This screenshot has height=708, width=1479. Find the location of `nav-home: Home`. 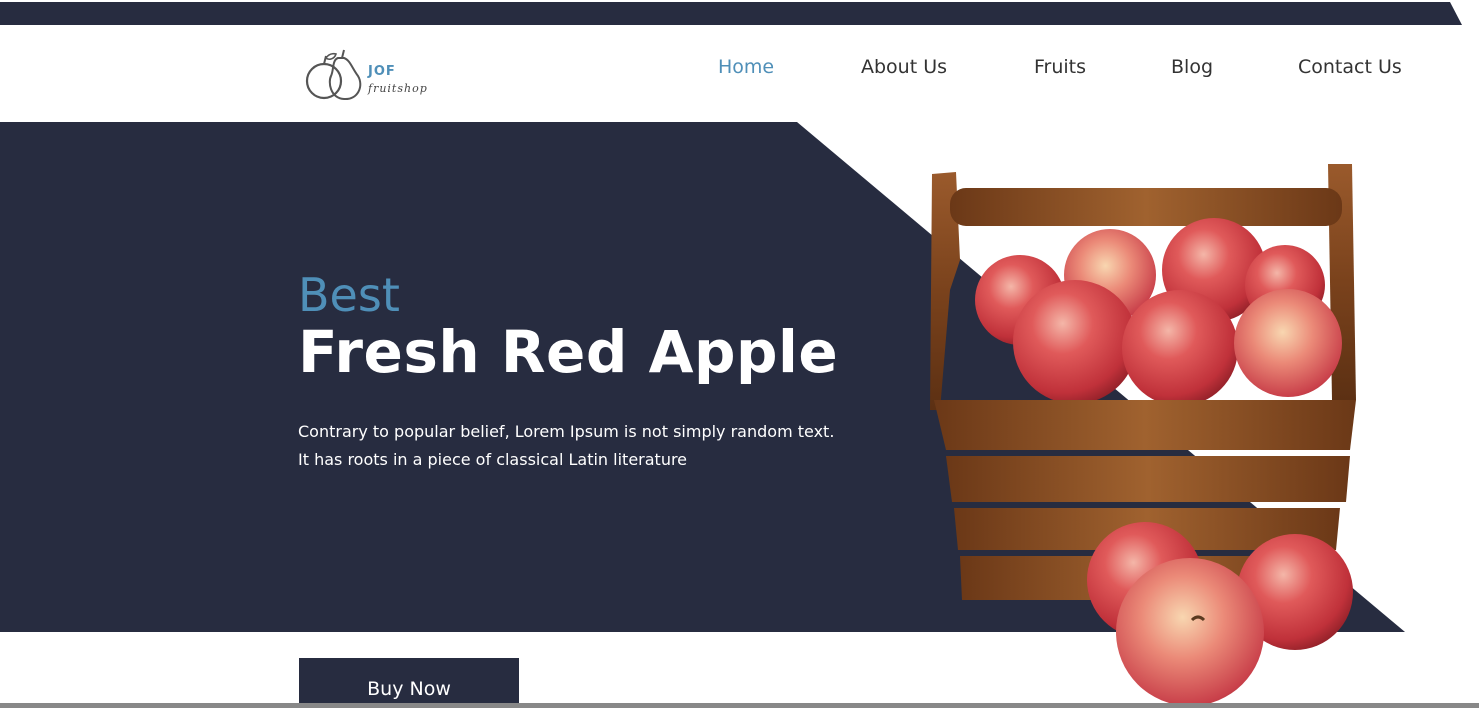

nav-home: Home is located at coordinates (746, 67).